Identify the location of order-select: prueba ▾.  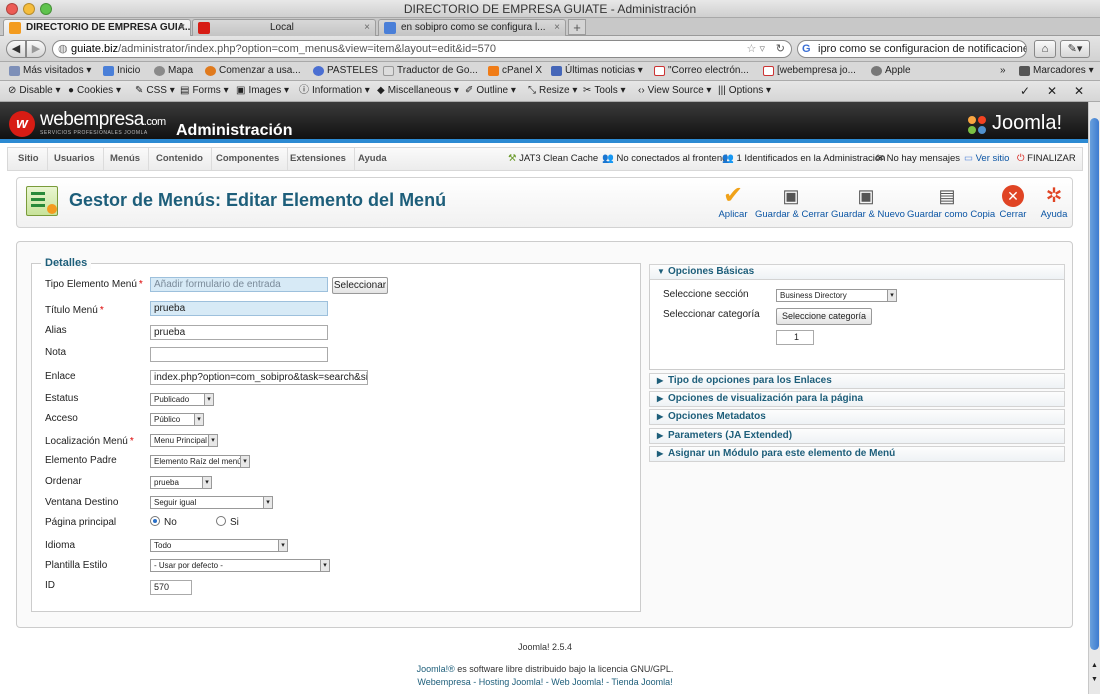
(181, 482).